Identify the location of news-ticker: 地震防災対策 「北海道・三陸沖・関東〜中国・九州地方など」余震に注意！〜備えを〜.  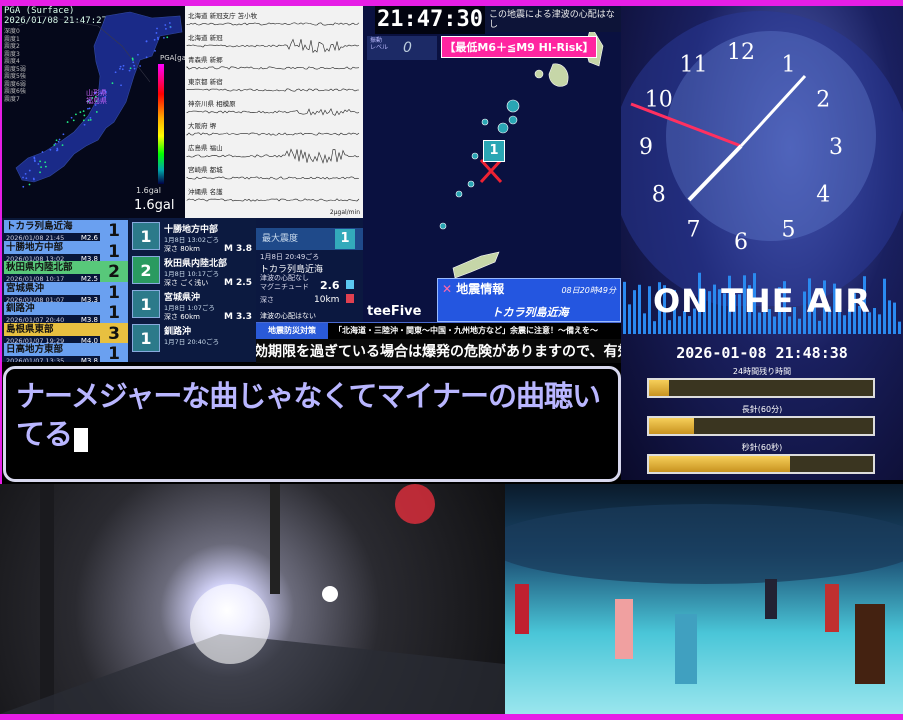
(438, 330).